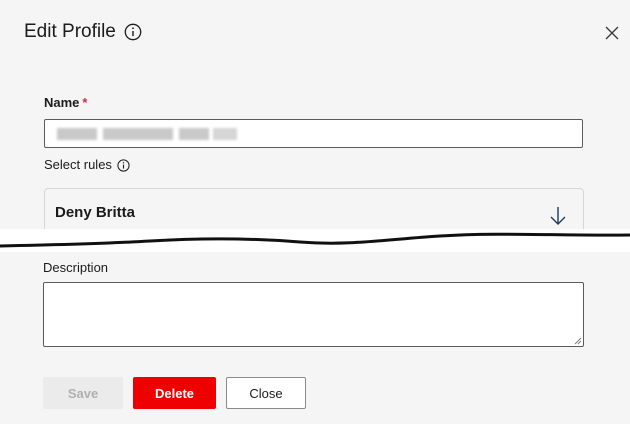  I want to click on select-rules-label-text: Select rules, so click(78, 164).